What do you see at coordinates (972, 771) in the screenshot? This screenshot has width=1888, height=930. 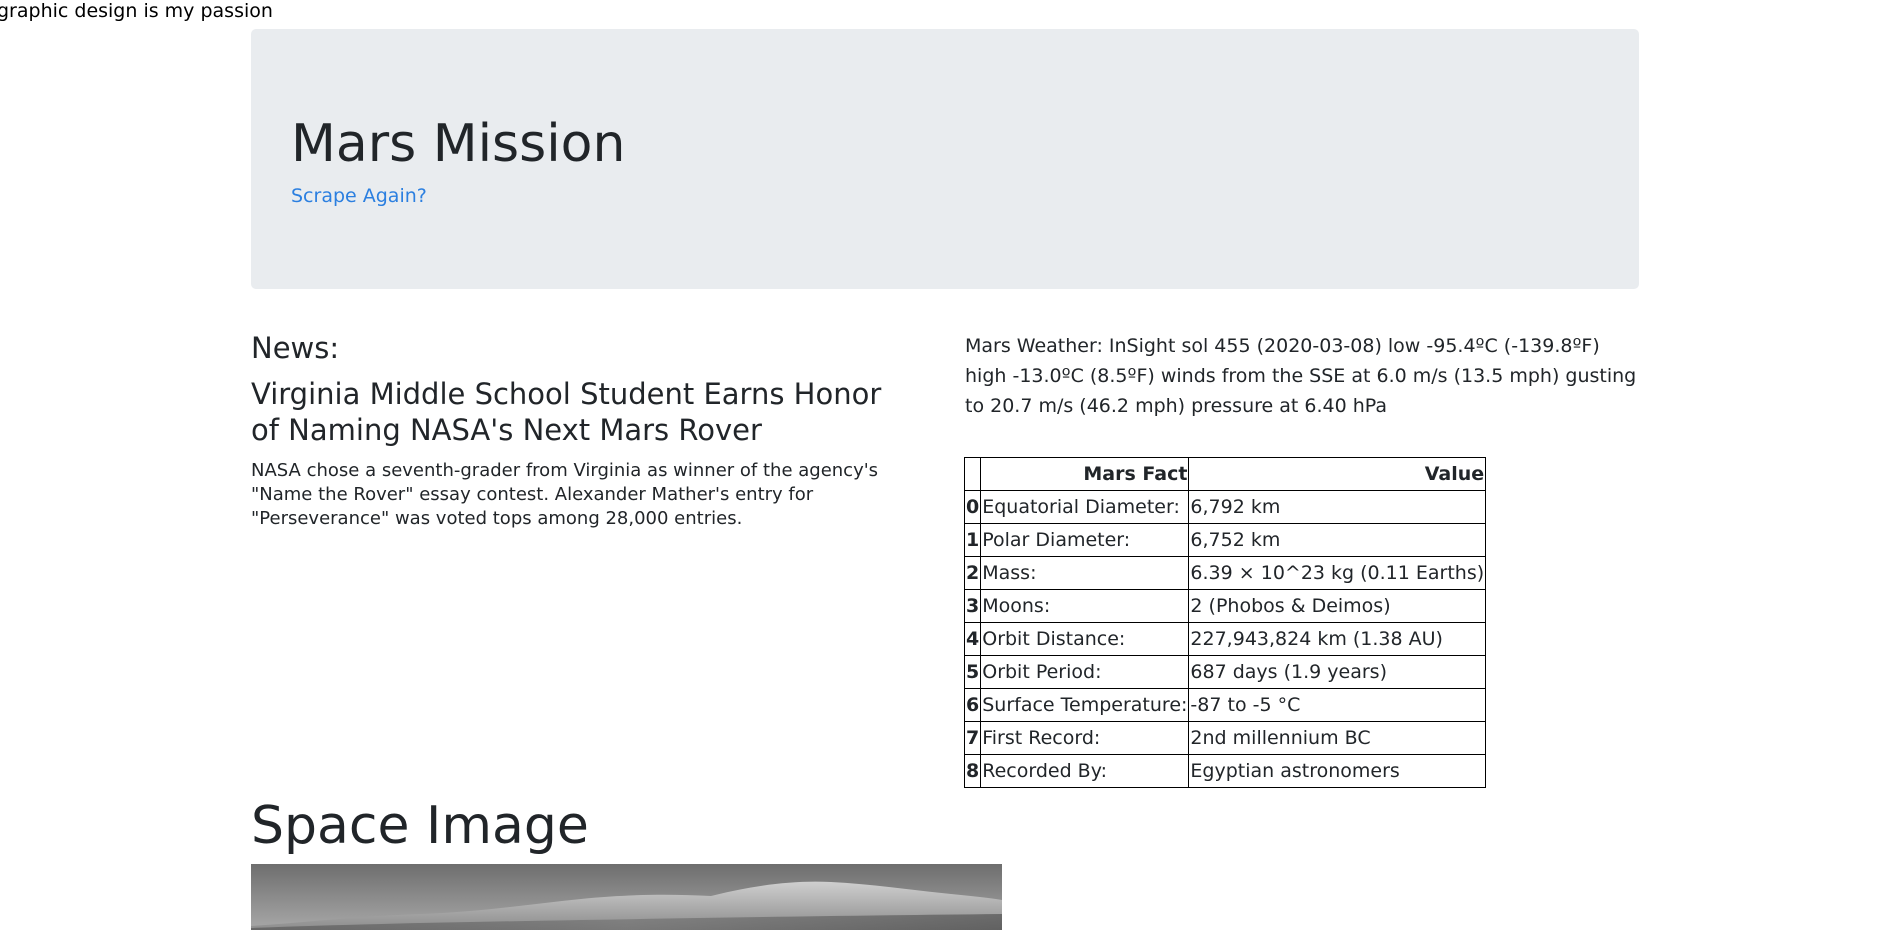 I see `row-index: 8` at bounding box center [972, 771].